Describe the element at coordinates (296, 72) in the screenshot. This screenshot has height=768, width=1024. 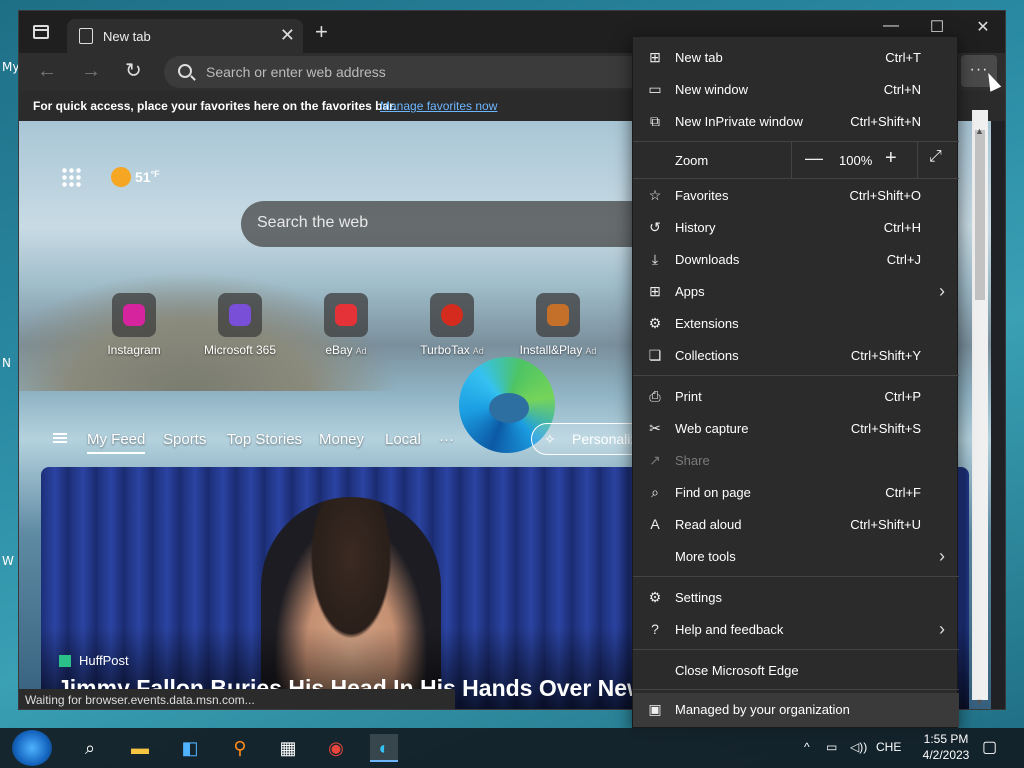
I see `address-placeholder: Search or enter web address` at that location.